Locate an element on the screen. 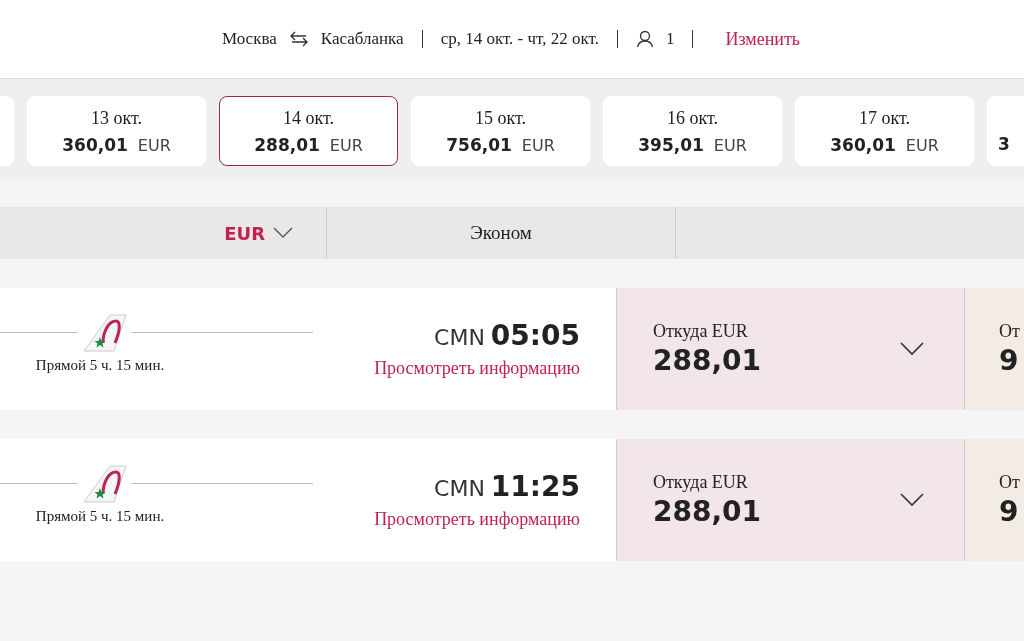 Image resolution: width=1024 pixels, height=641 pixels. passenger-count: 1 is located at coordinates (670, 39).